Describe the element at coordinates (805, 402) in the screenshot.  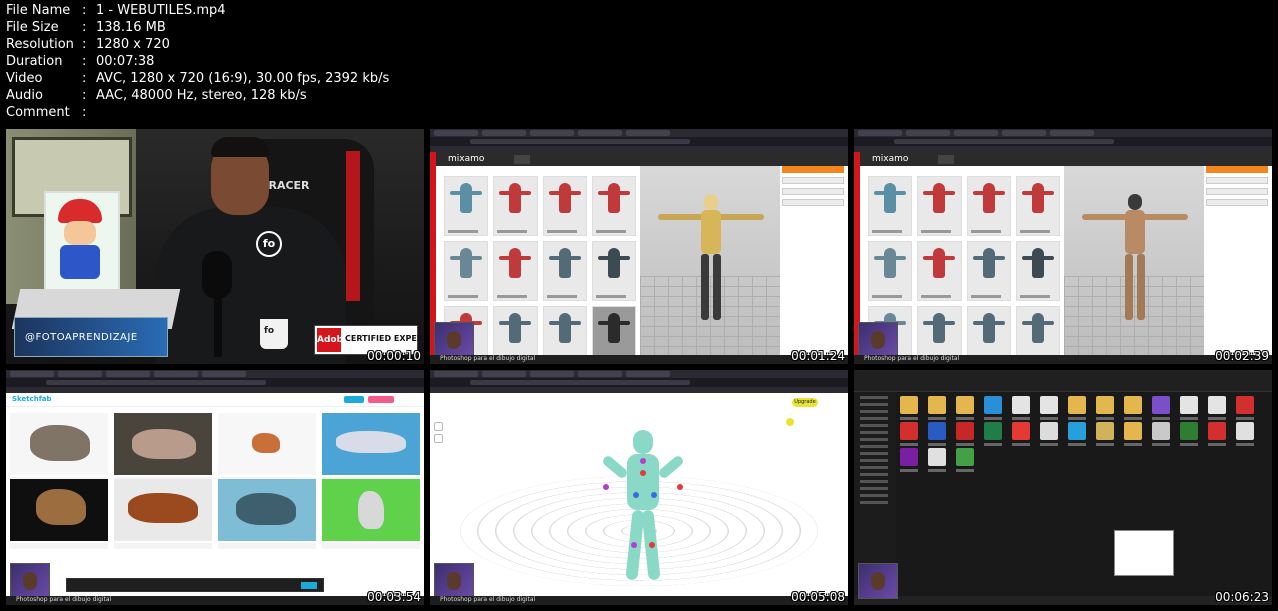
I see `upgrade-button: Upgrade` at that location.